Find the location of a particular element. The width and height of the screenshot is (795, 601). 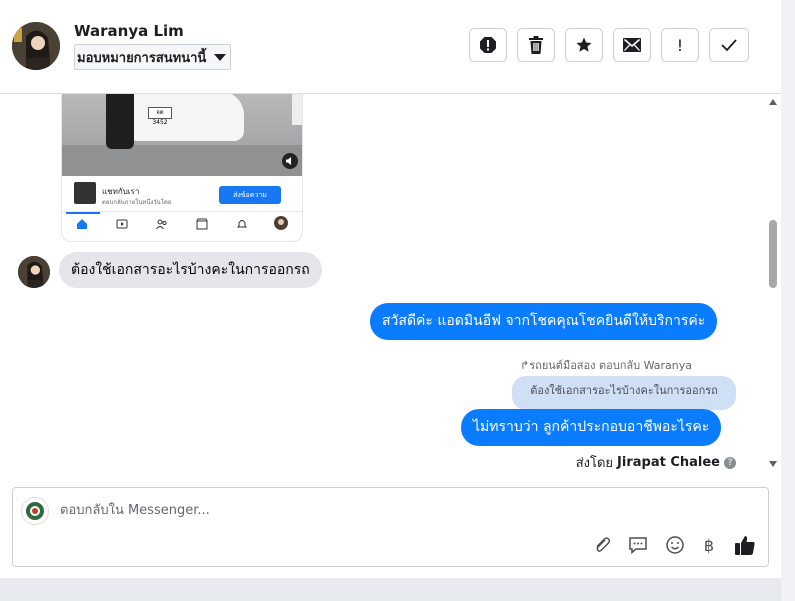

phone-nav-bar is located at coordinates (182, 226).